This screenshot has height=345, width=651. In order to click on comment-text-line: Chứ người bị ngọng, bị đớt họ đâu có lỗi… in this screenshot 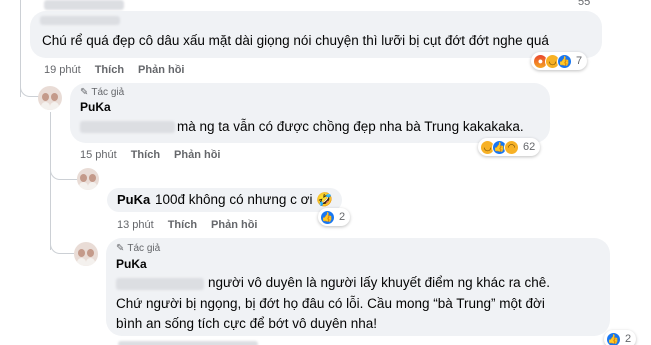, I will do `click(330, 303)`.